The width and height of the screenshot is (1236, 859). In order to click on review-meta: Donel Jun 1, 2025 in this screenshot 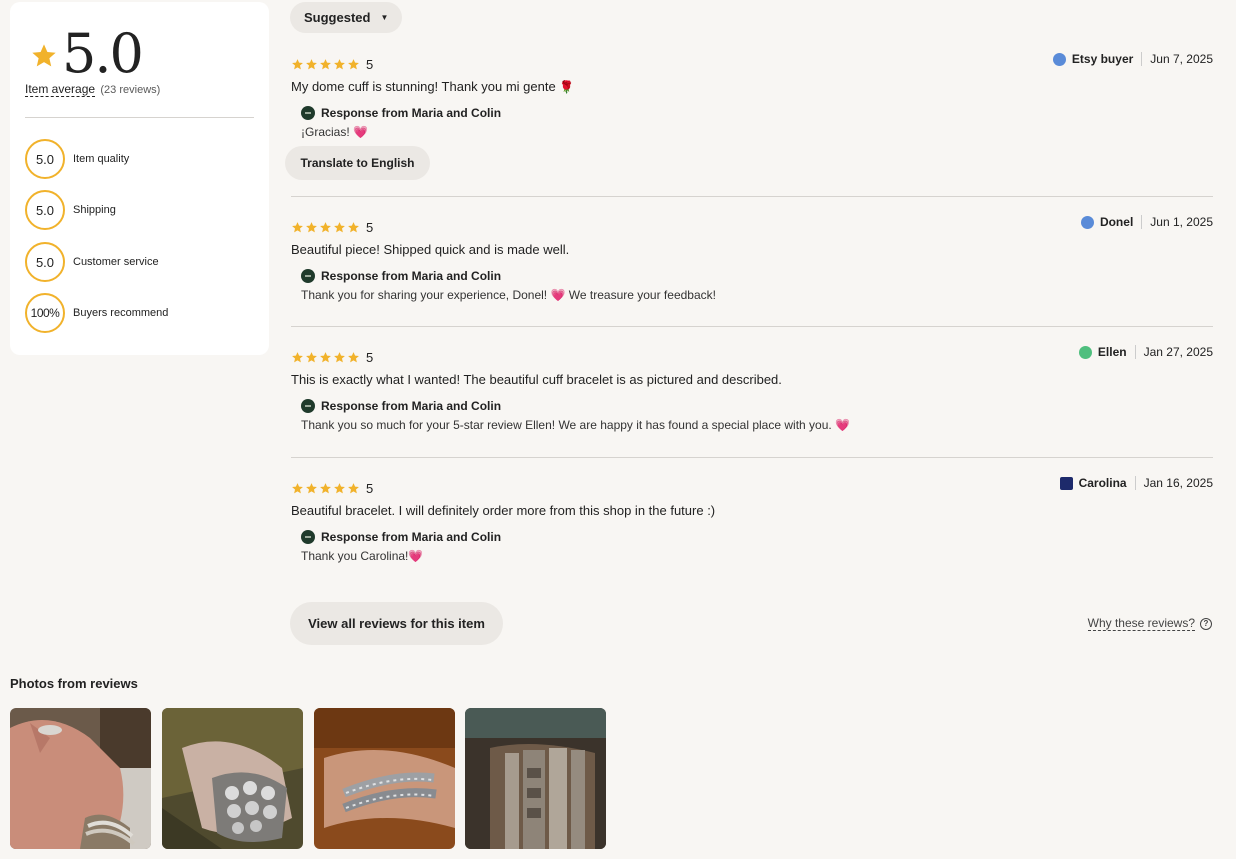, I will do `click(1146, 222)`.